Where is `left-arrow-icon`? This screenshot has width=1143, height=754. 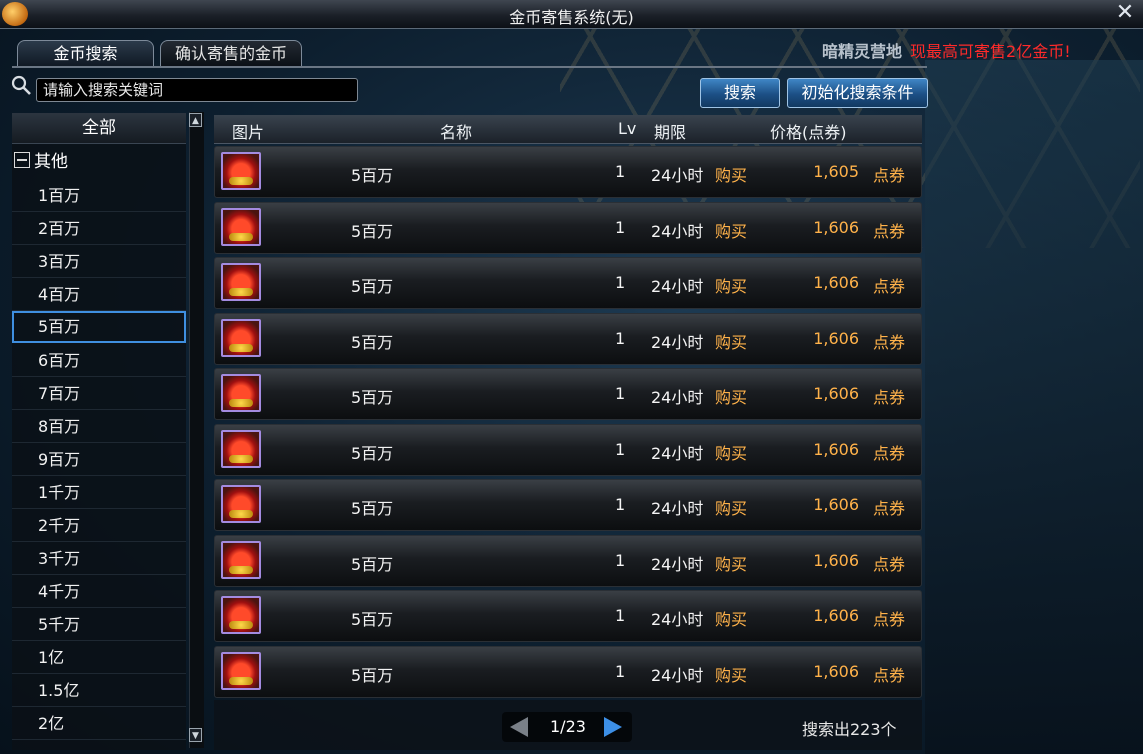
left-arrow-icon is located at coordinates (519, 727).